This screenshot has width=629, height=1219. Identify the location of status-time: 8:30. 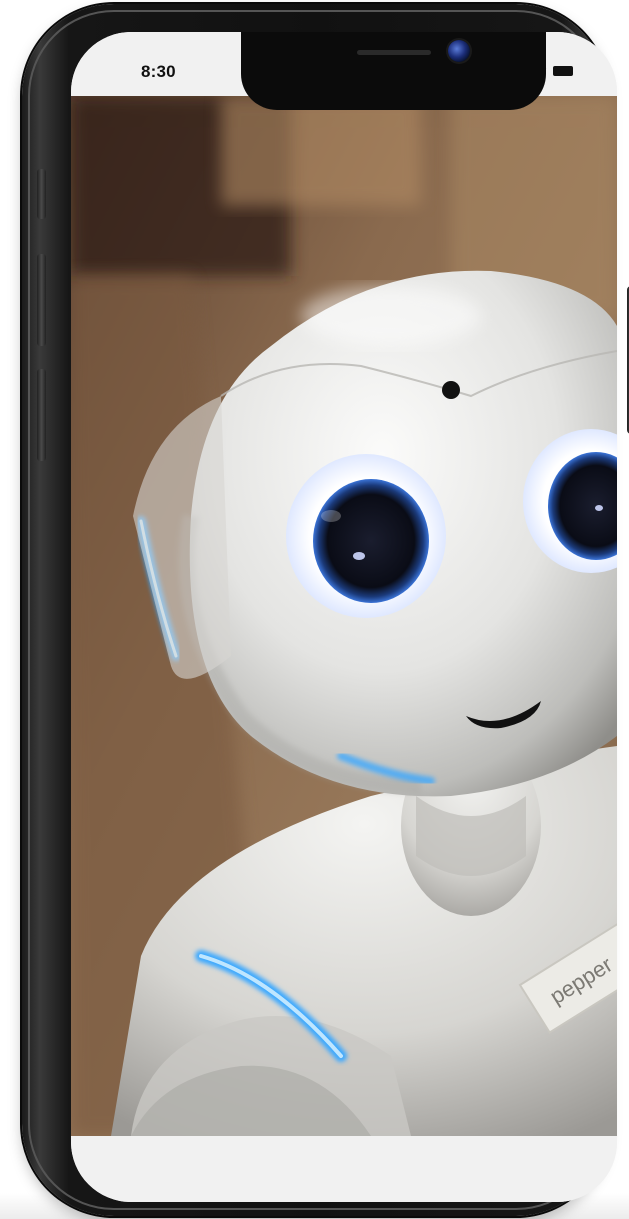
(158, 71).